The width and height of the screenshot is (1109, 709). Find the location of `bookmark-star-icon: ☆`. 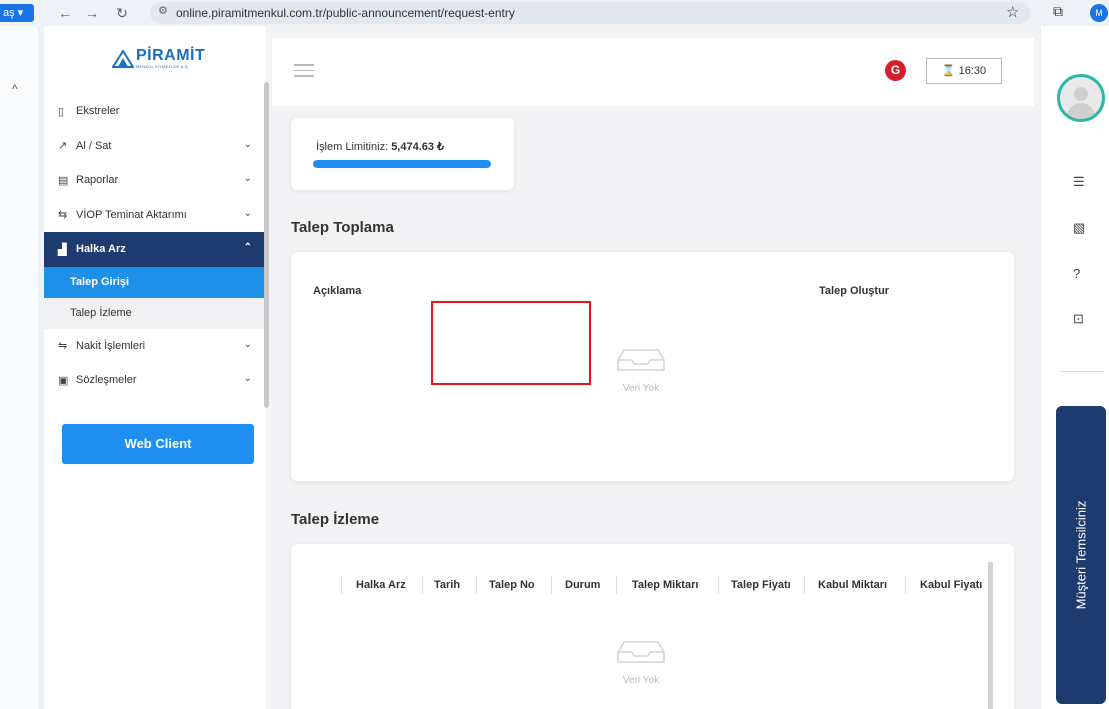

bookmark-star-icon: ☆ is located at coordinates (1012, 12).